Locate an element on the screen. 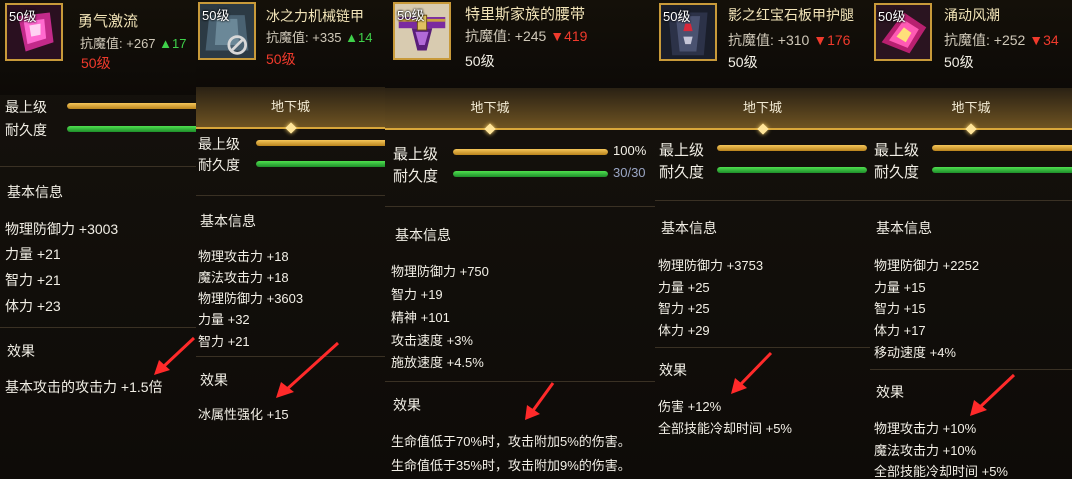 This screenshot has height=479, width=1072. stat-line: 智力 +25 is located at coordinates (684, 308).